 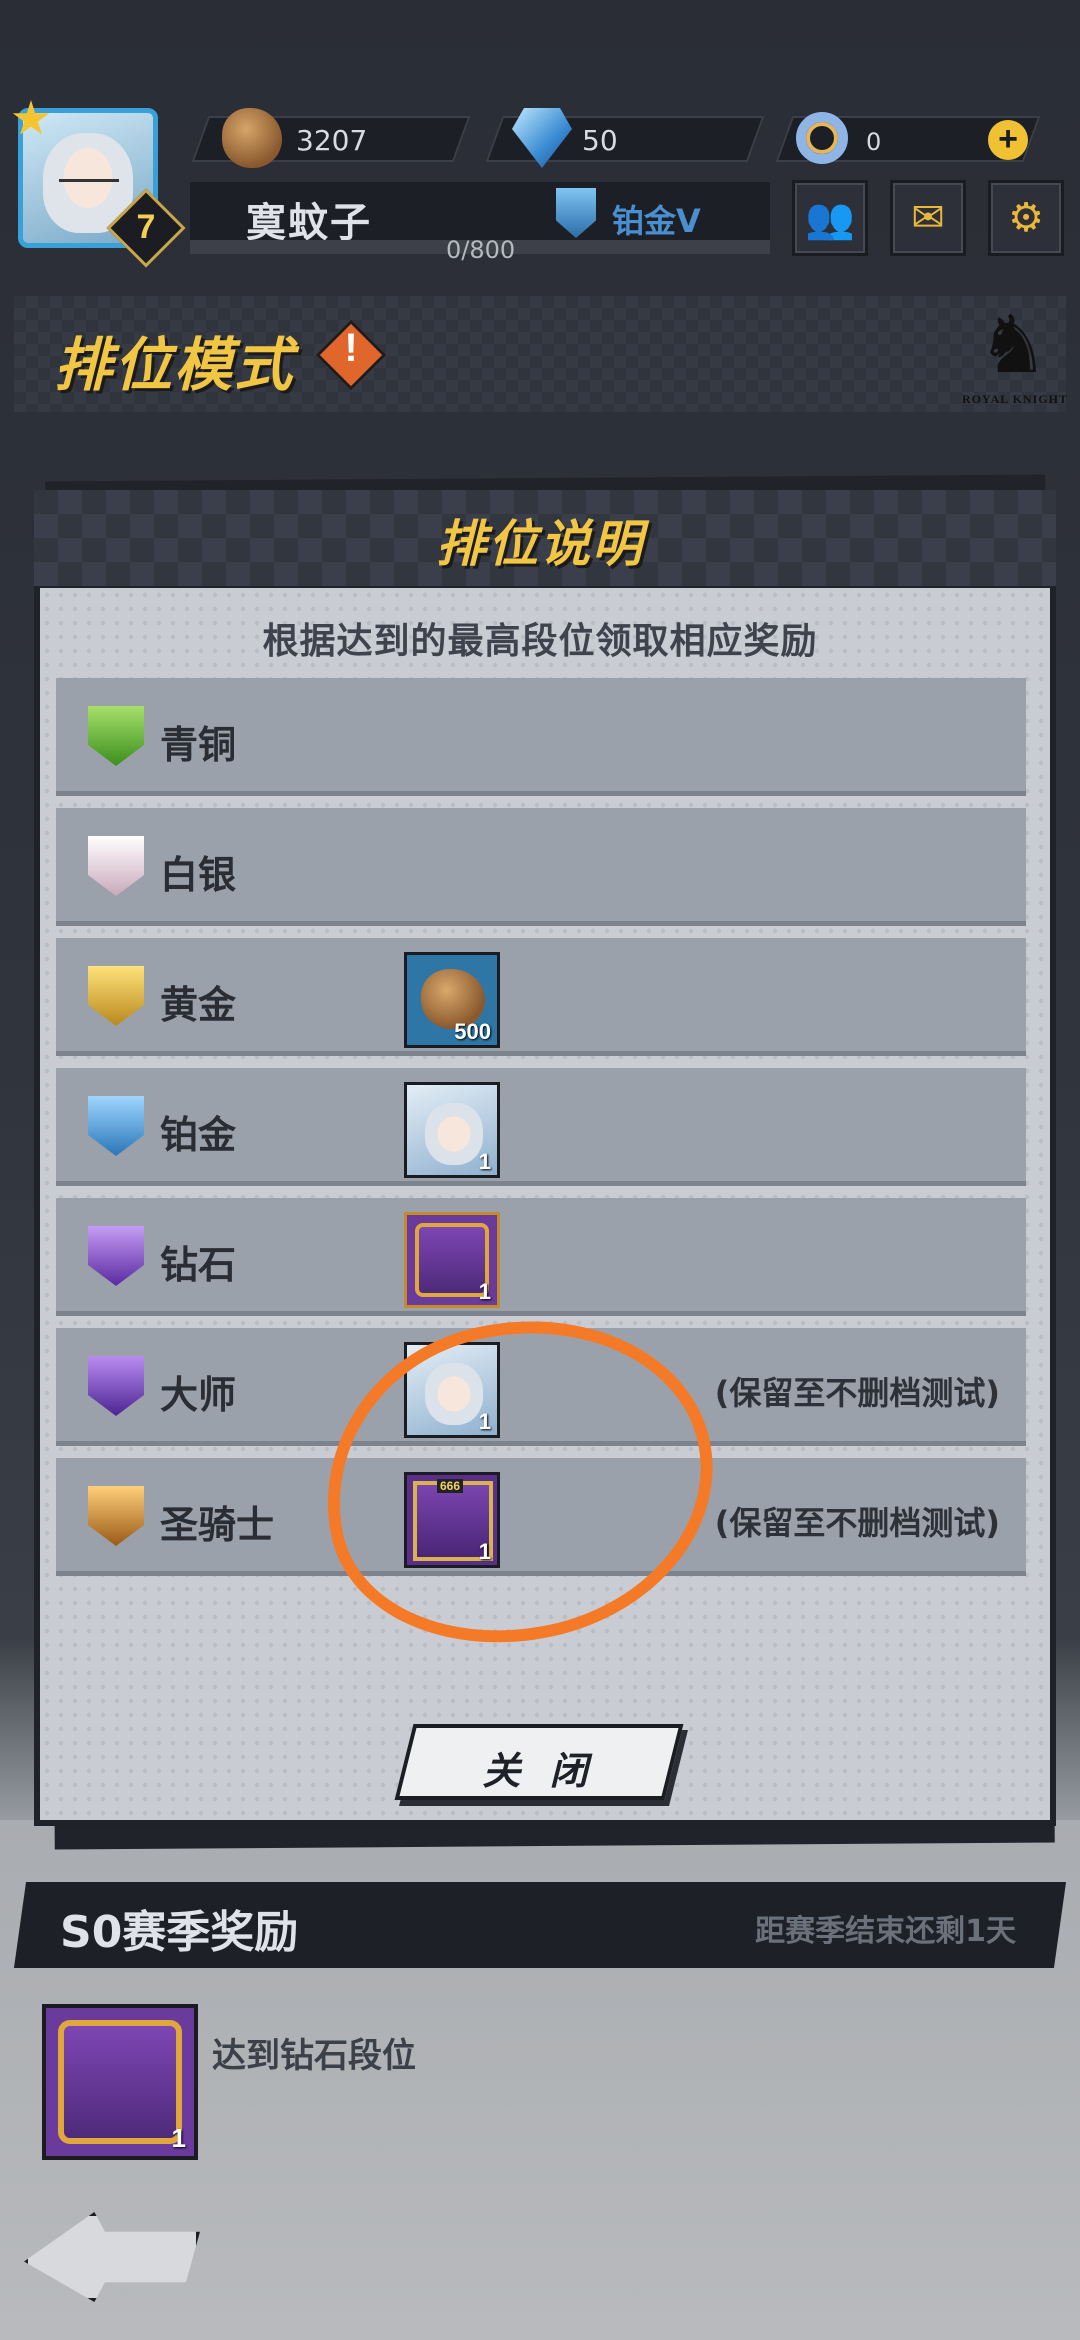 What do you see at coordinates (541, 867) in the screenshot?
I see `tier-row-silver: 白银` at bounding box center [541, 867].